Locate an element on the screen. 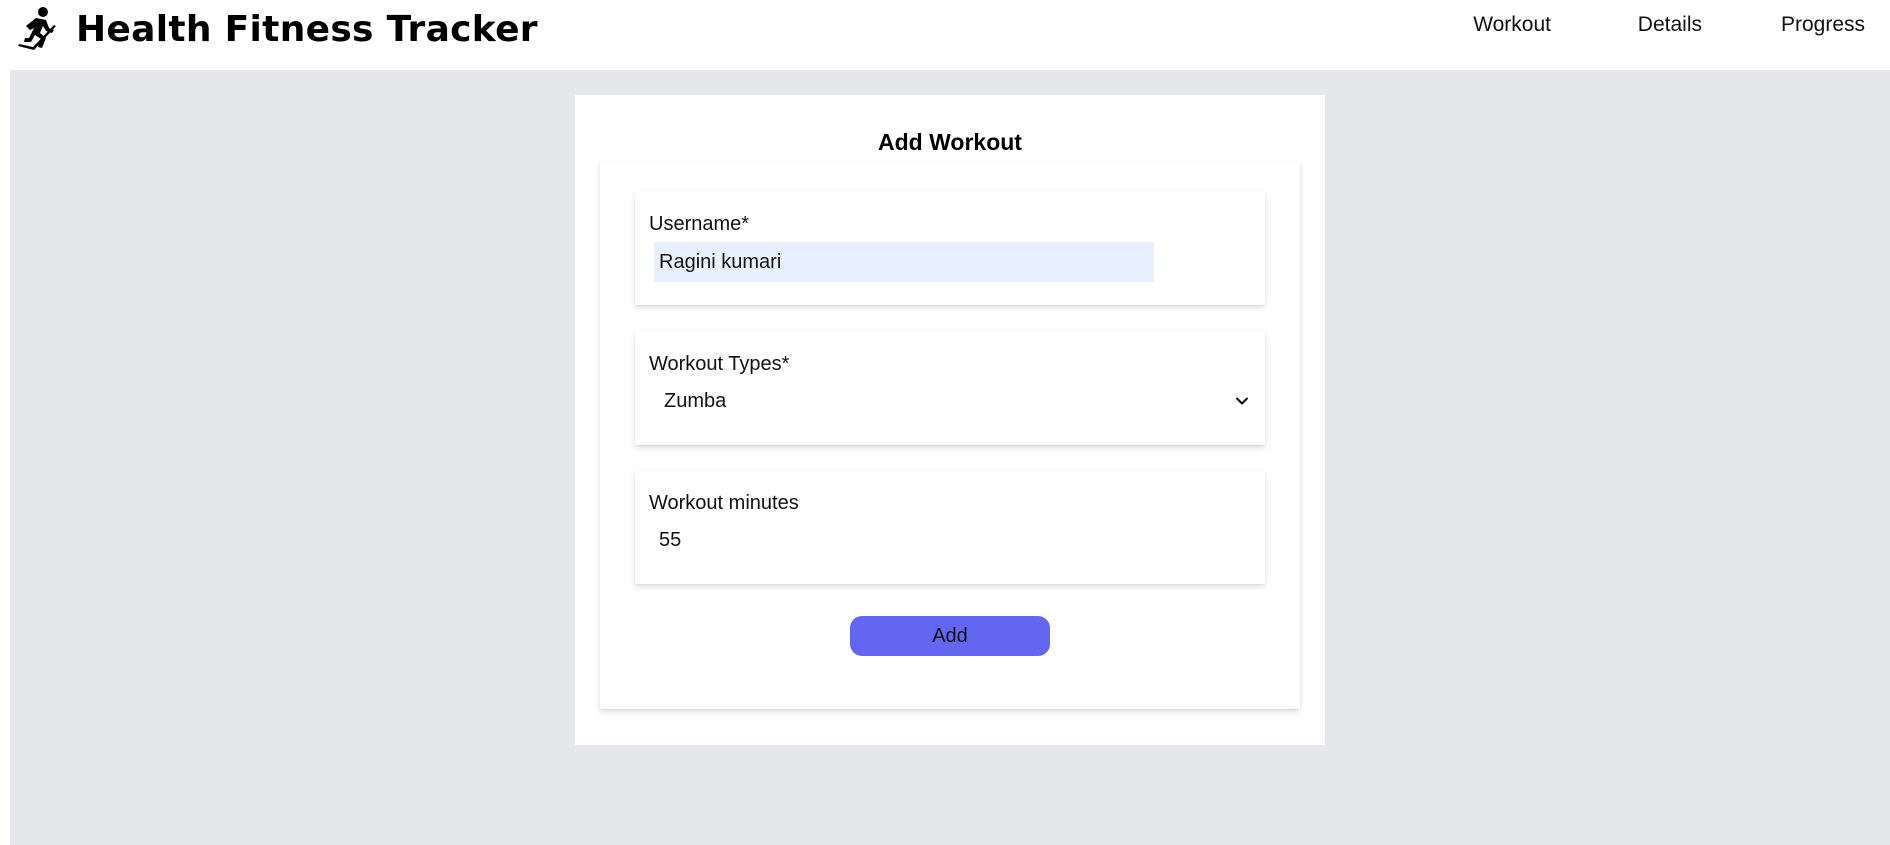 The width and height of the screenshot is (1890, 845). username-input is located at coordinates (904, 262).